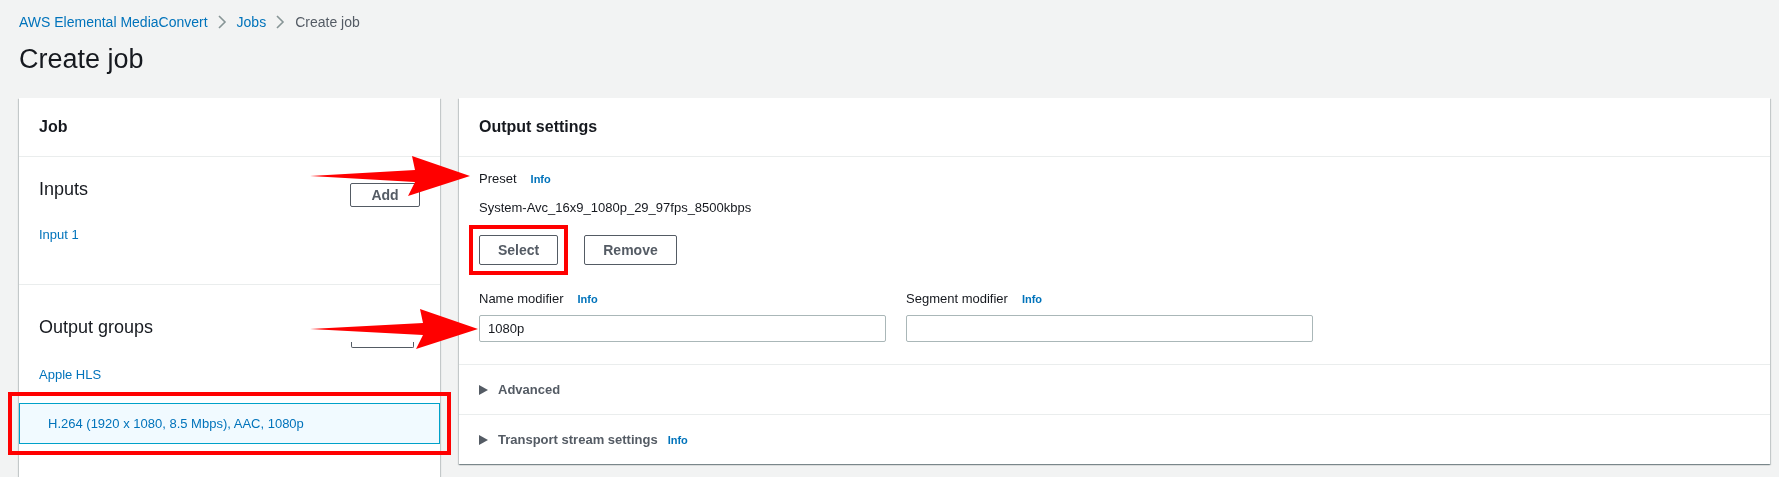 This screenshot has width=1779, height=477. What do you see at coordinates (1114, 127) in the screenshot?
I see `panel-title: Output settings` at bounding box center [1114, 127].